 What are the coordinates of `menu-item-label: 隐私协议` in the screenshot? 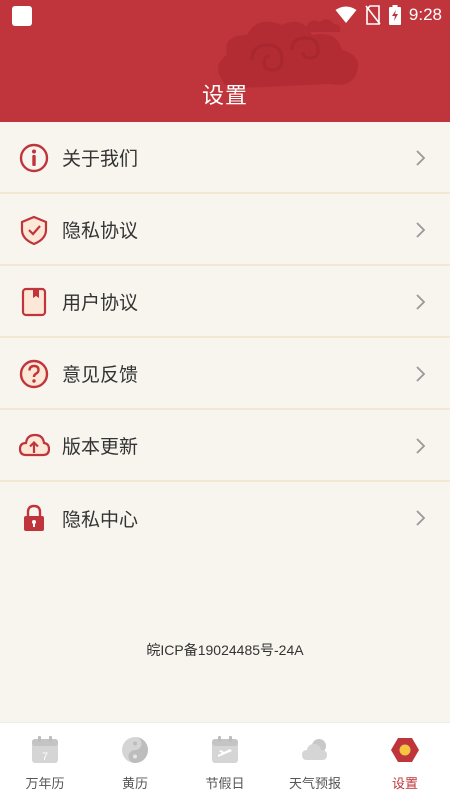 It's located at (100, 230).